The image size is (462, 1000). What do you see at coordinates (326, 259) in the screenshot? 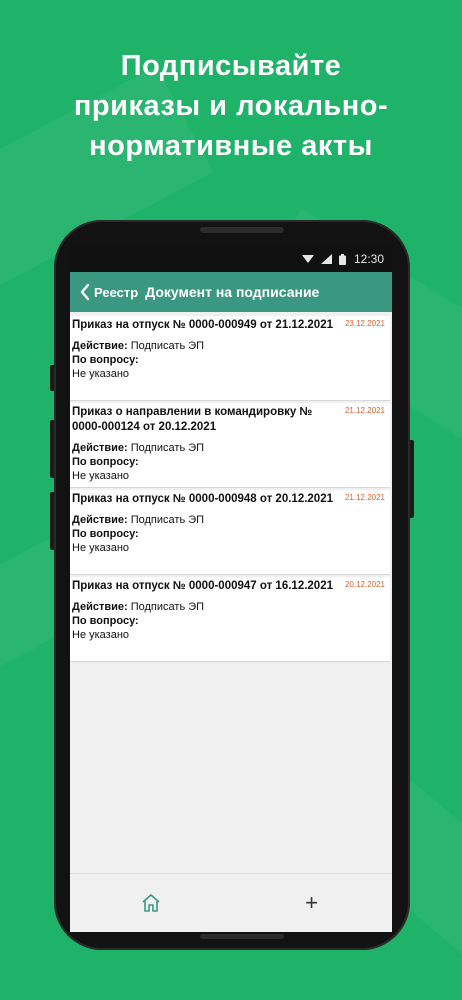
I see `signal-icon` at bounding box center [326, 259].